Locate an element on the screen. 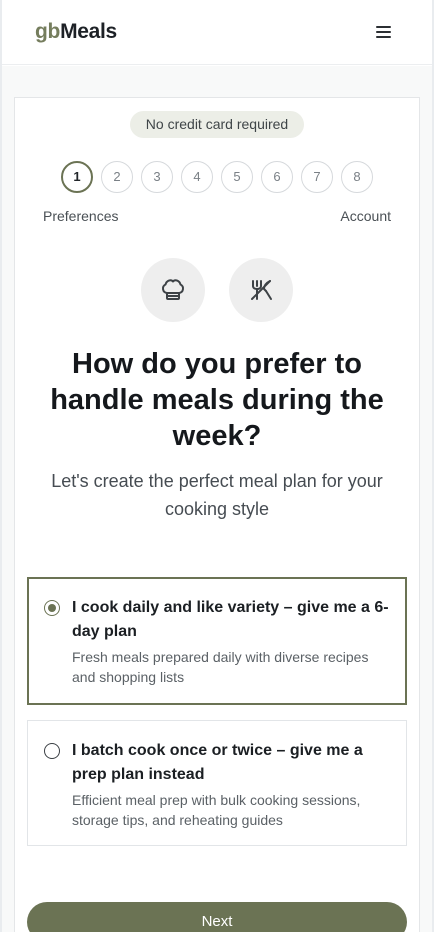 This screenshot has height=936, width=434. gbmeals-logo: gbMeals is located at coordinates (76, 32).